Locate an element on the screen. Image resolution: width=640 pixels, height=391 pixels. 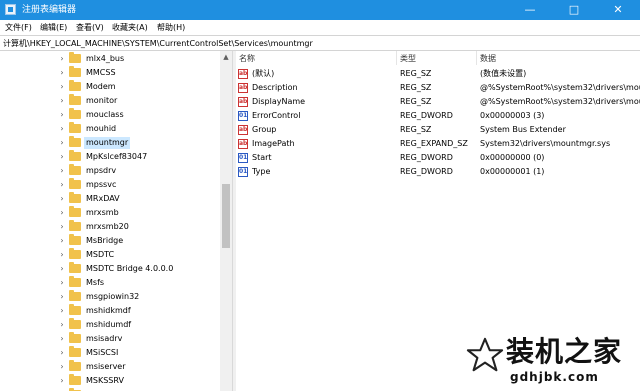
tree-item: › mountmgr is located at coordinates (110, 143).